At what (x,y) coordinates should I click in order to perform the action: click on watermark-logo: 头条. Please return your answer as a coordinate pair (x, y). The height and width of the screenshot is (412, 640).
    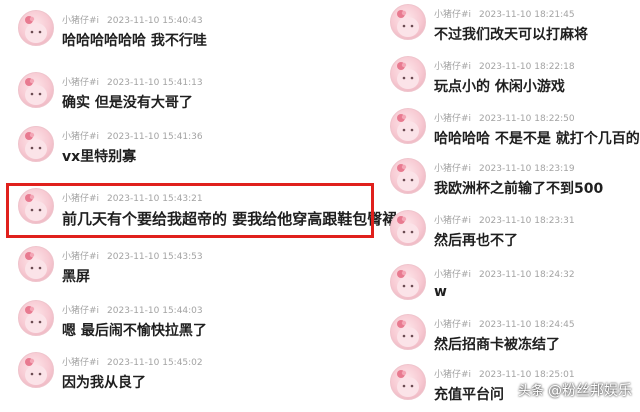
    Looking at the image, I should click on (530, 391).